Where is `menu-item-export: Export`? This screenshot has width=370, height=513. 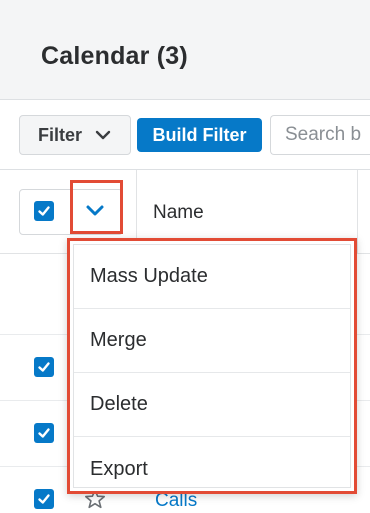 menu-item-export: Export is located at coordinates (212, 469).